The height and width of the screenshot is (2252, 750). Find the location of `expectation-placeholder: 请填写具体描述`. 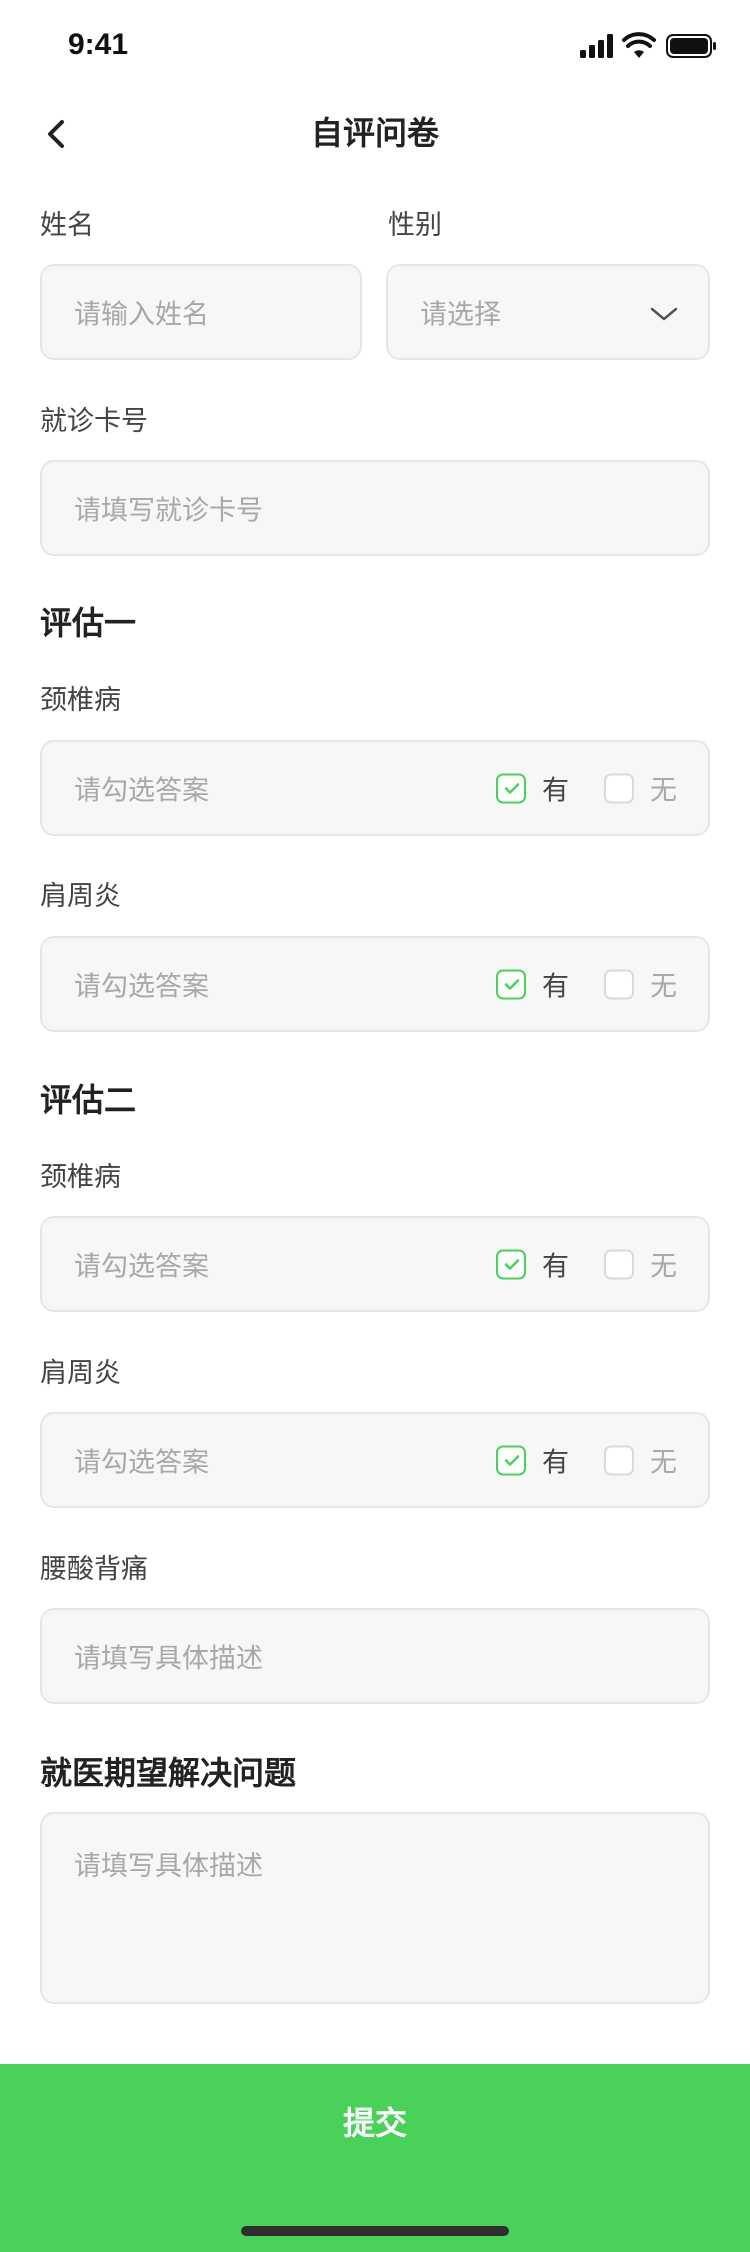

expectation-placeholder: 请填写具体描述 is located at coordinates (168, 1866).